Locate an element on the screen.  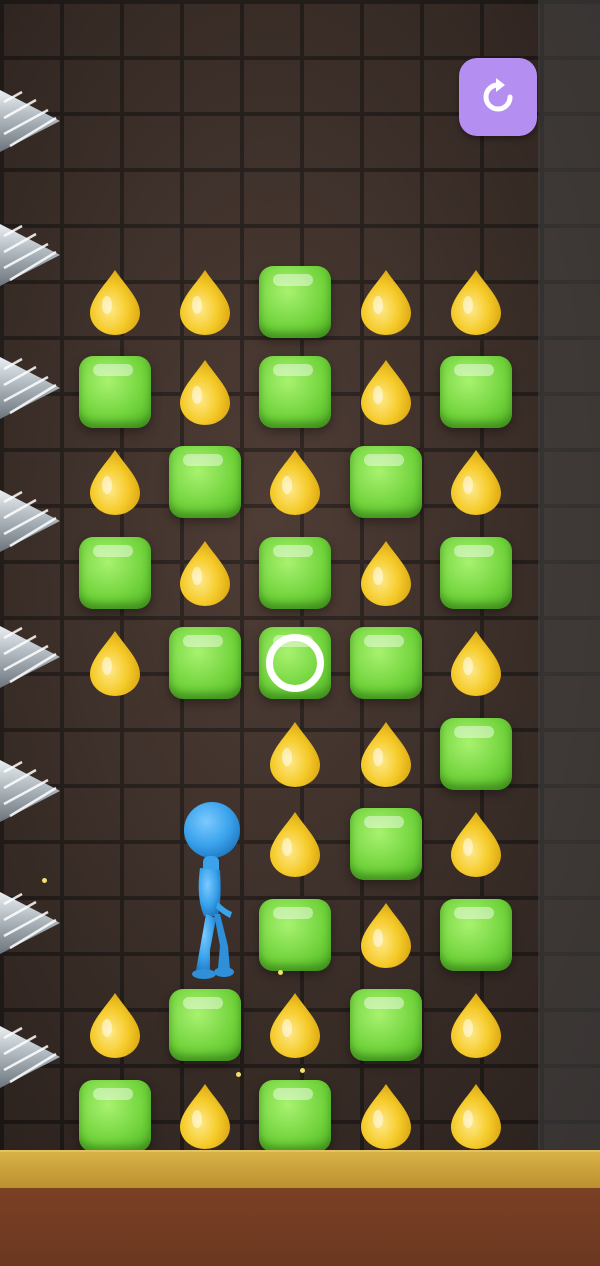
restart-button is located at coordinates (498, 97).